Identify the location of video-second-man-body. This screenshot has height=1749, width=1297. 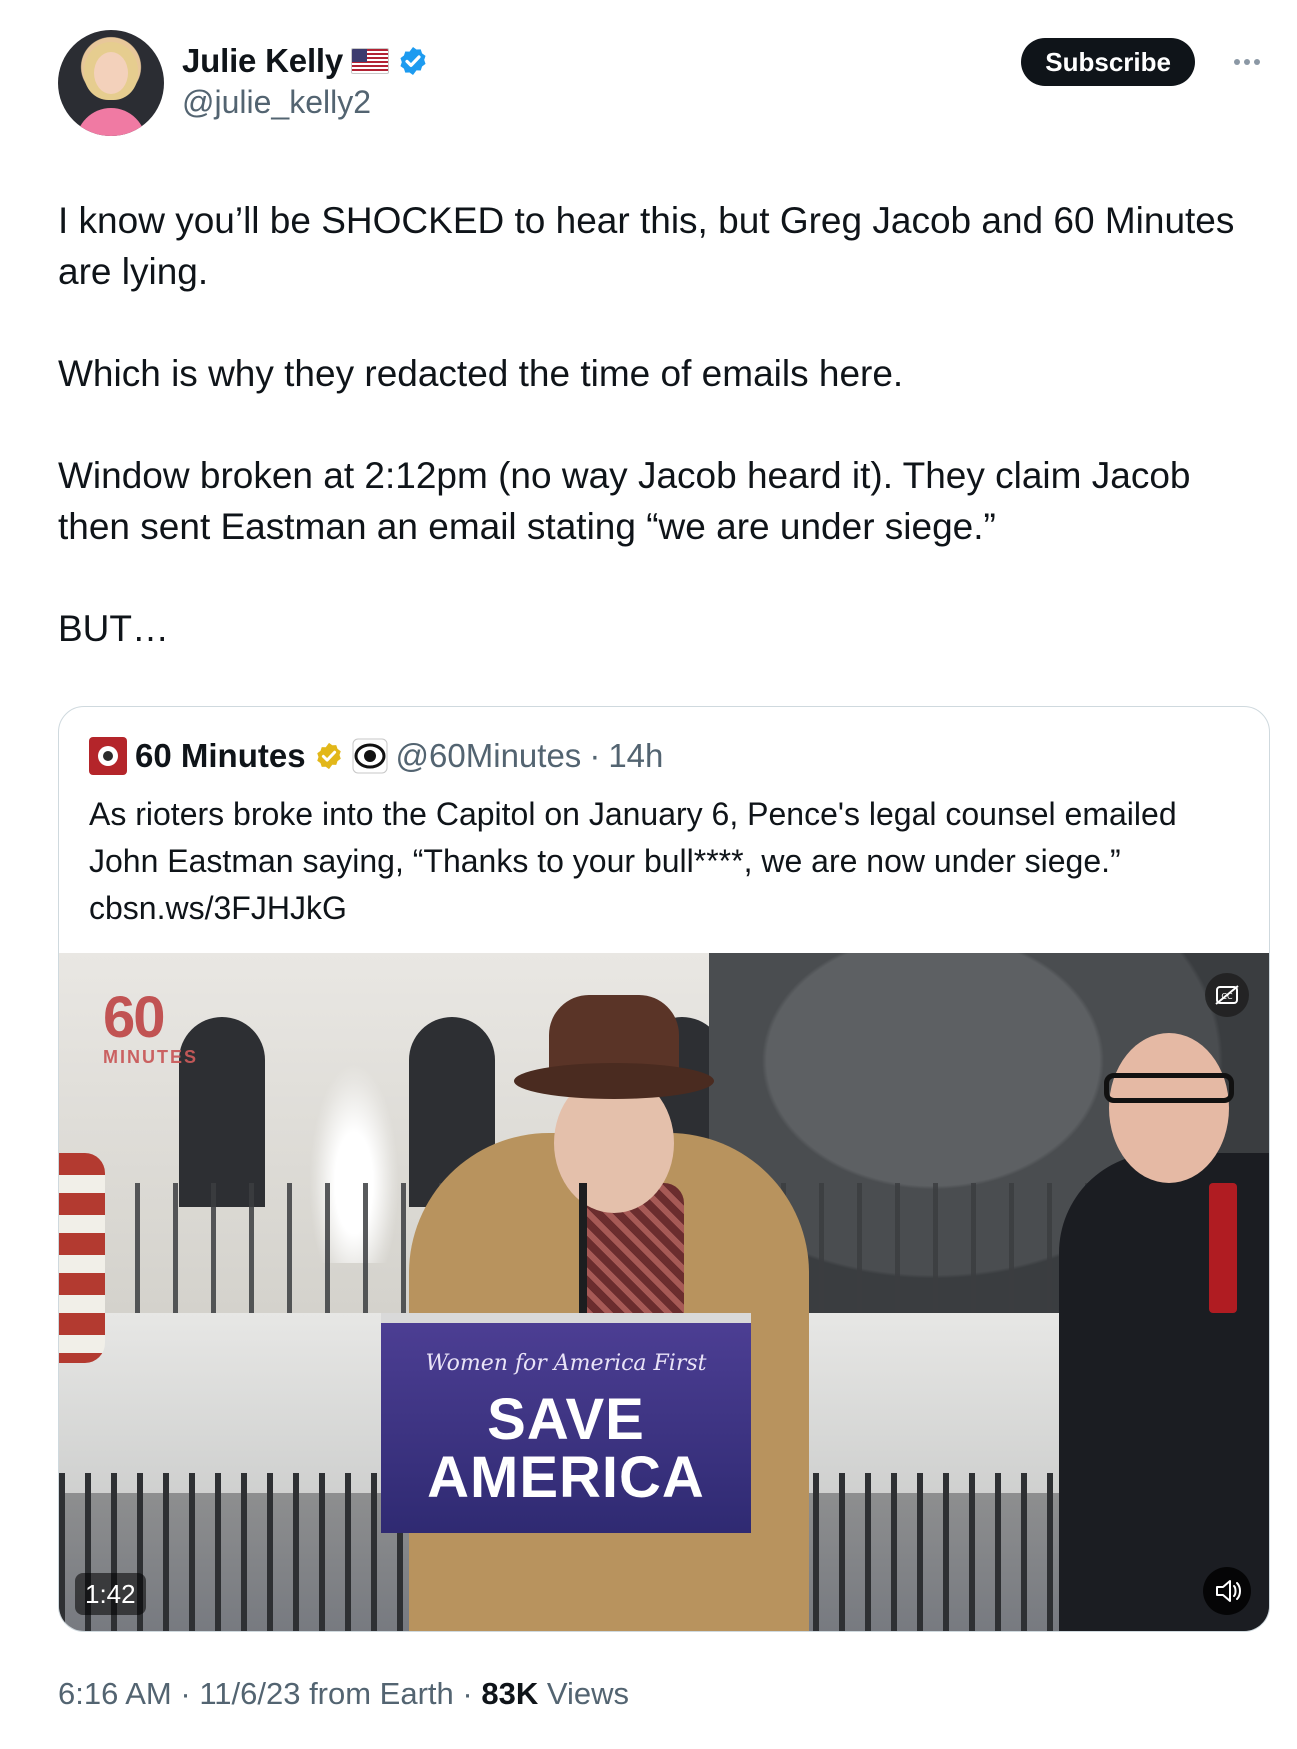
(1164, 1392).